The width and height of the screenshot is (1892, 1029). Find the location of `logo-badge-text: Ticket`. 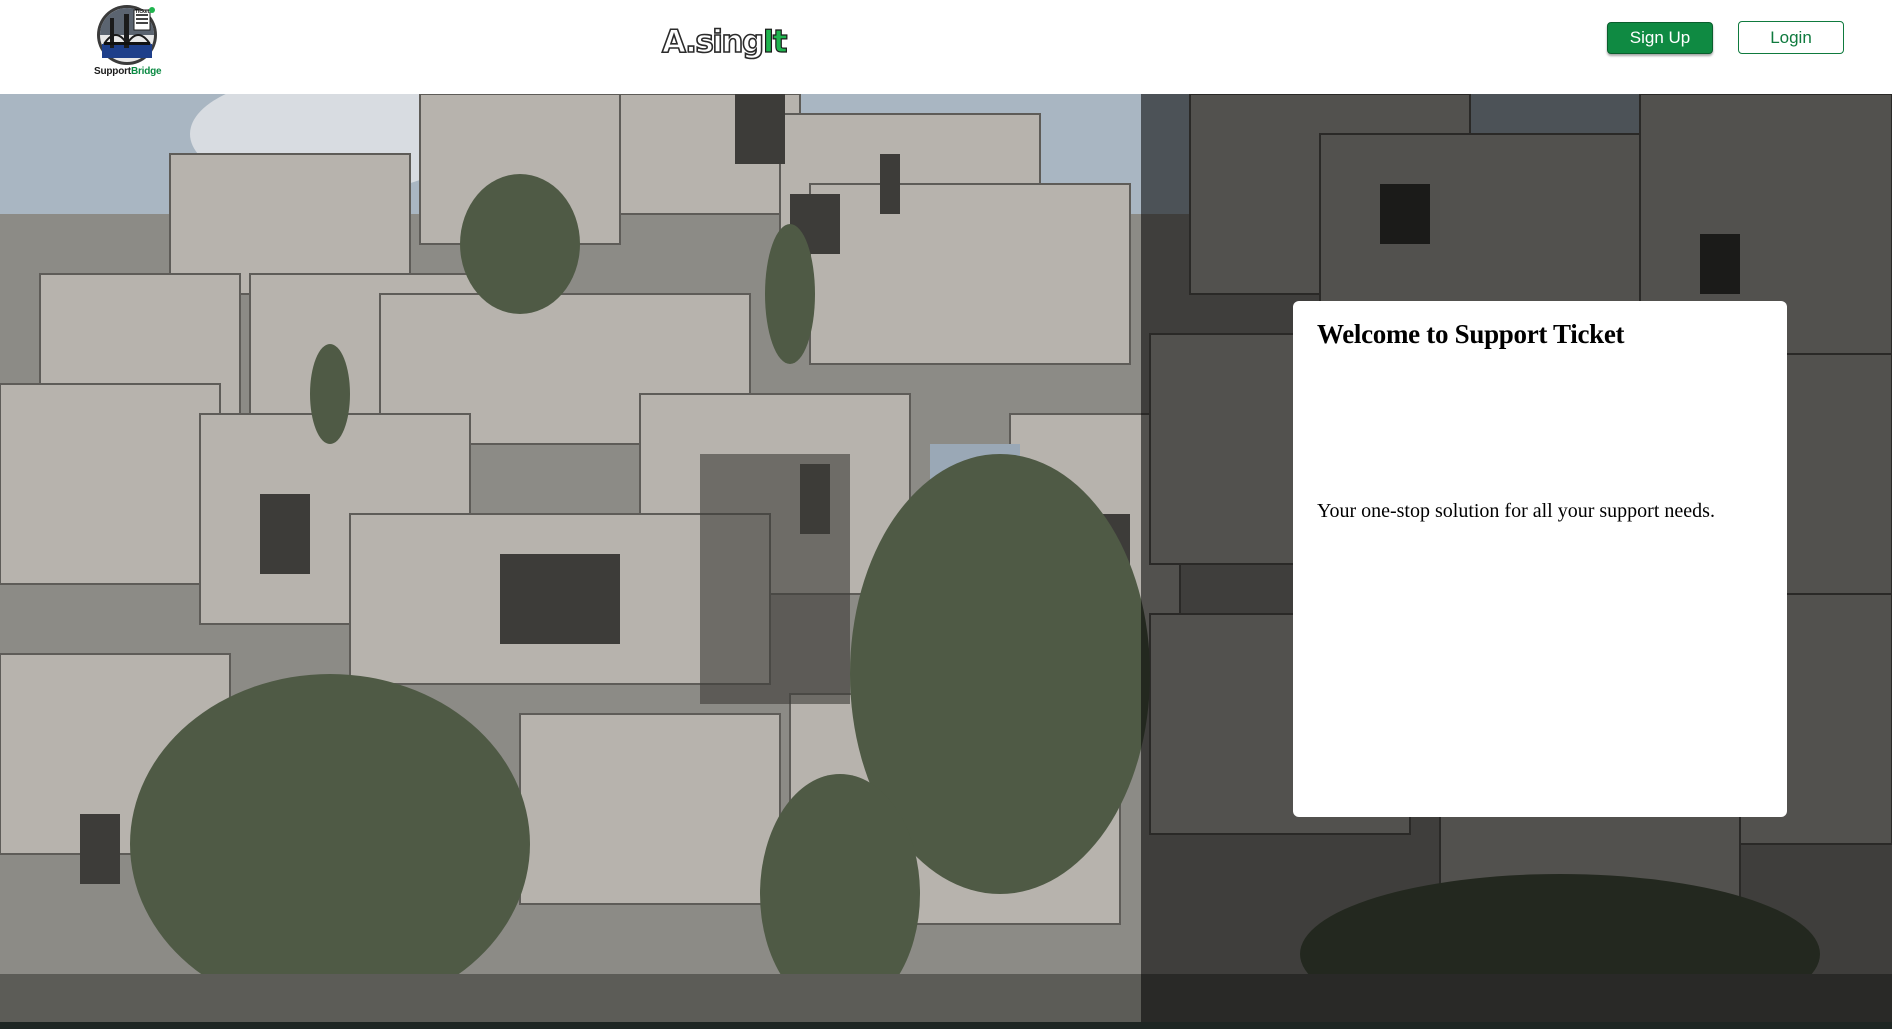

logo-badge-text: Ticket is located at coordinates (142, 12).